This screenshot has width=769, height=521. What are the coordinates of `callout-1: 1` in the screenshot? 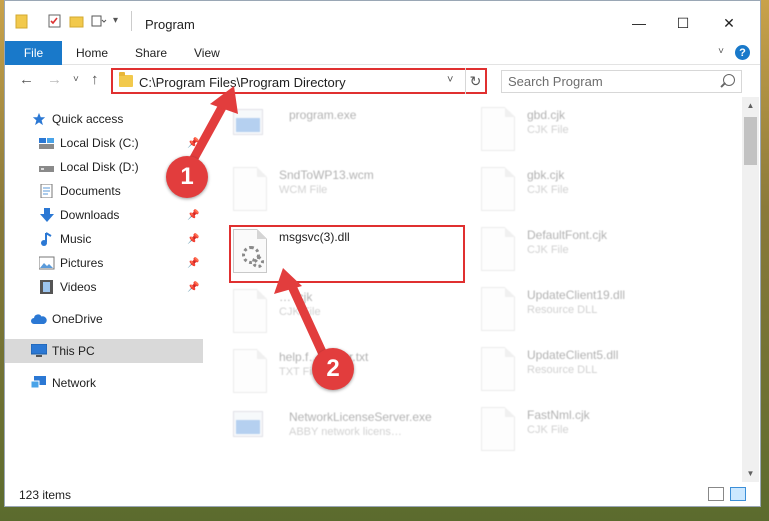 It's located at (187, 177).